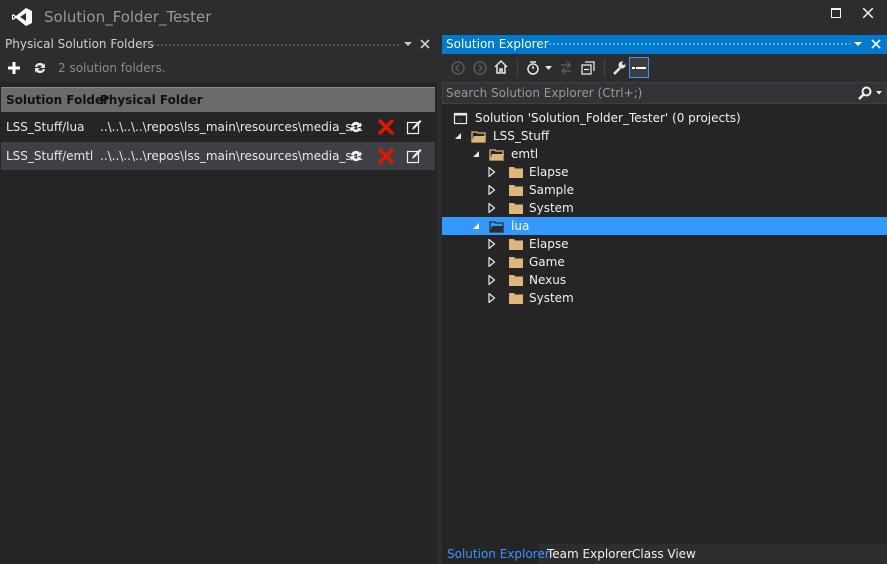 This screenshot has width=887, height=564. What do you see at coordinates (664, 68) in the screenshot?
I see `solution-explorer-toolbar` at bounding box center [664, 68].